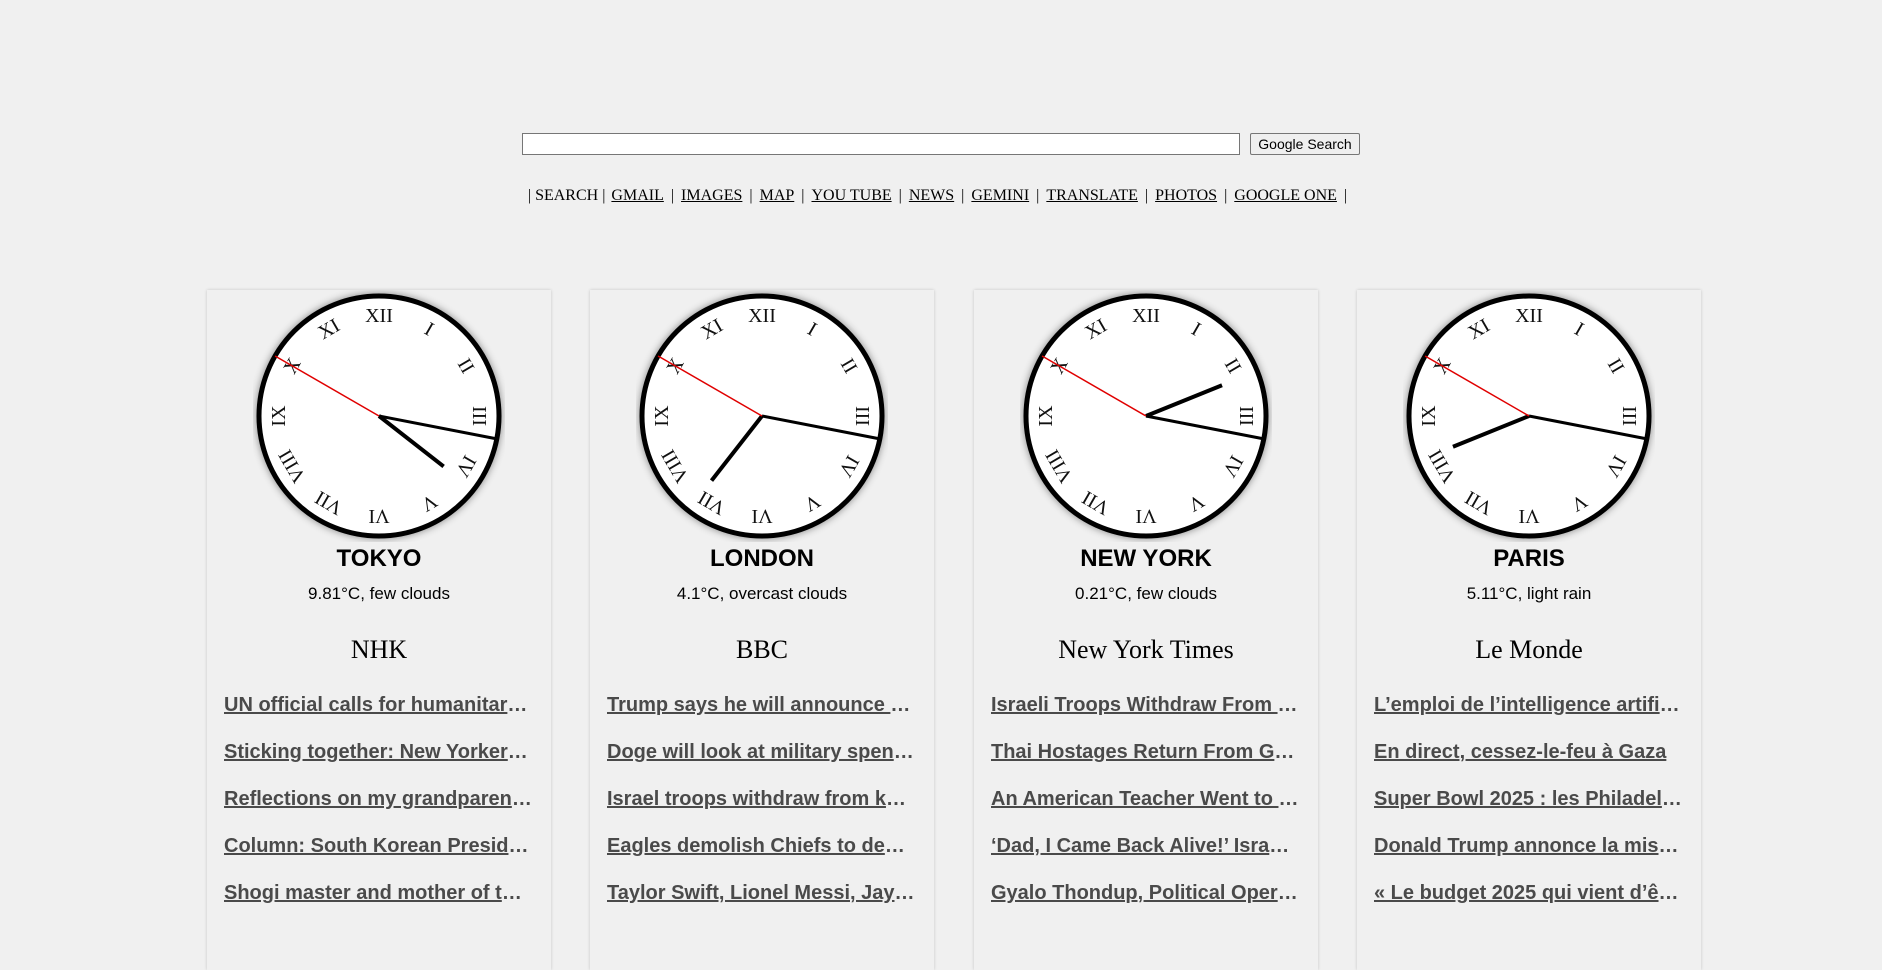  I want to click on weather-text: 4.1°C, overcast clouds, so click(762, 593).